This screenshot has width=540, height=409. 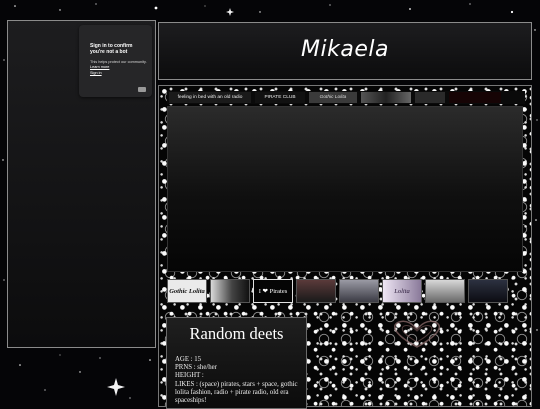 I want to click on bot-check-text: This helps protect our community., so click(x=118, y=62).